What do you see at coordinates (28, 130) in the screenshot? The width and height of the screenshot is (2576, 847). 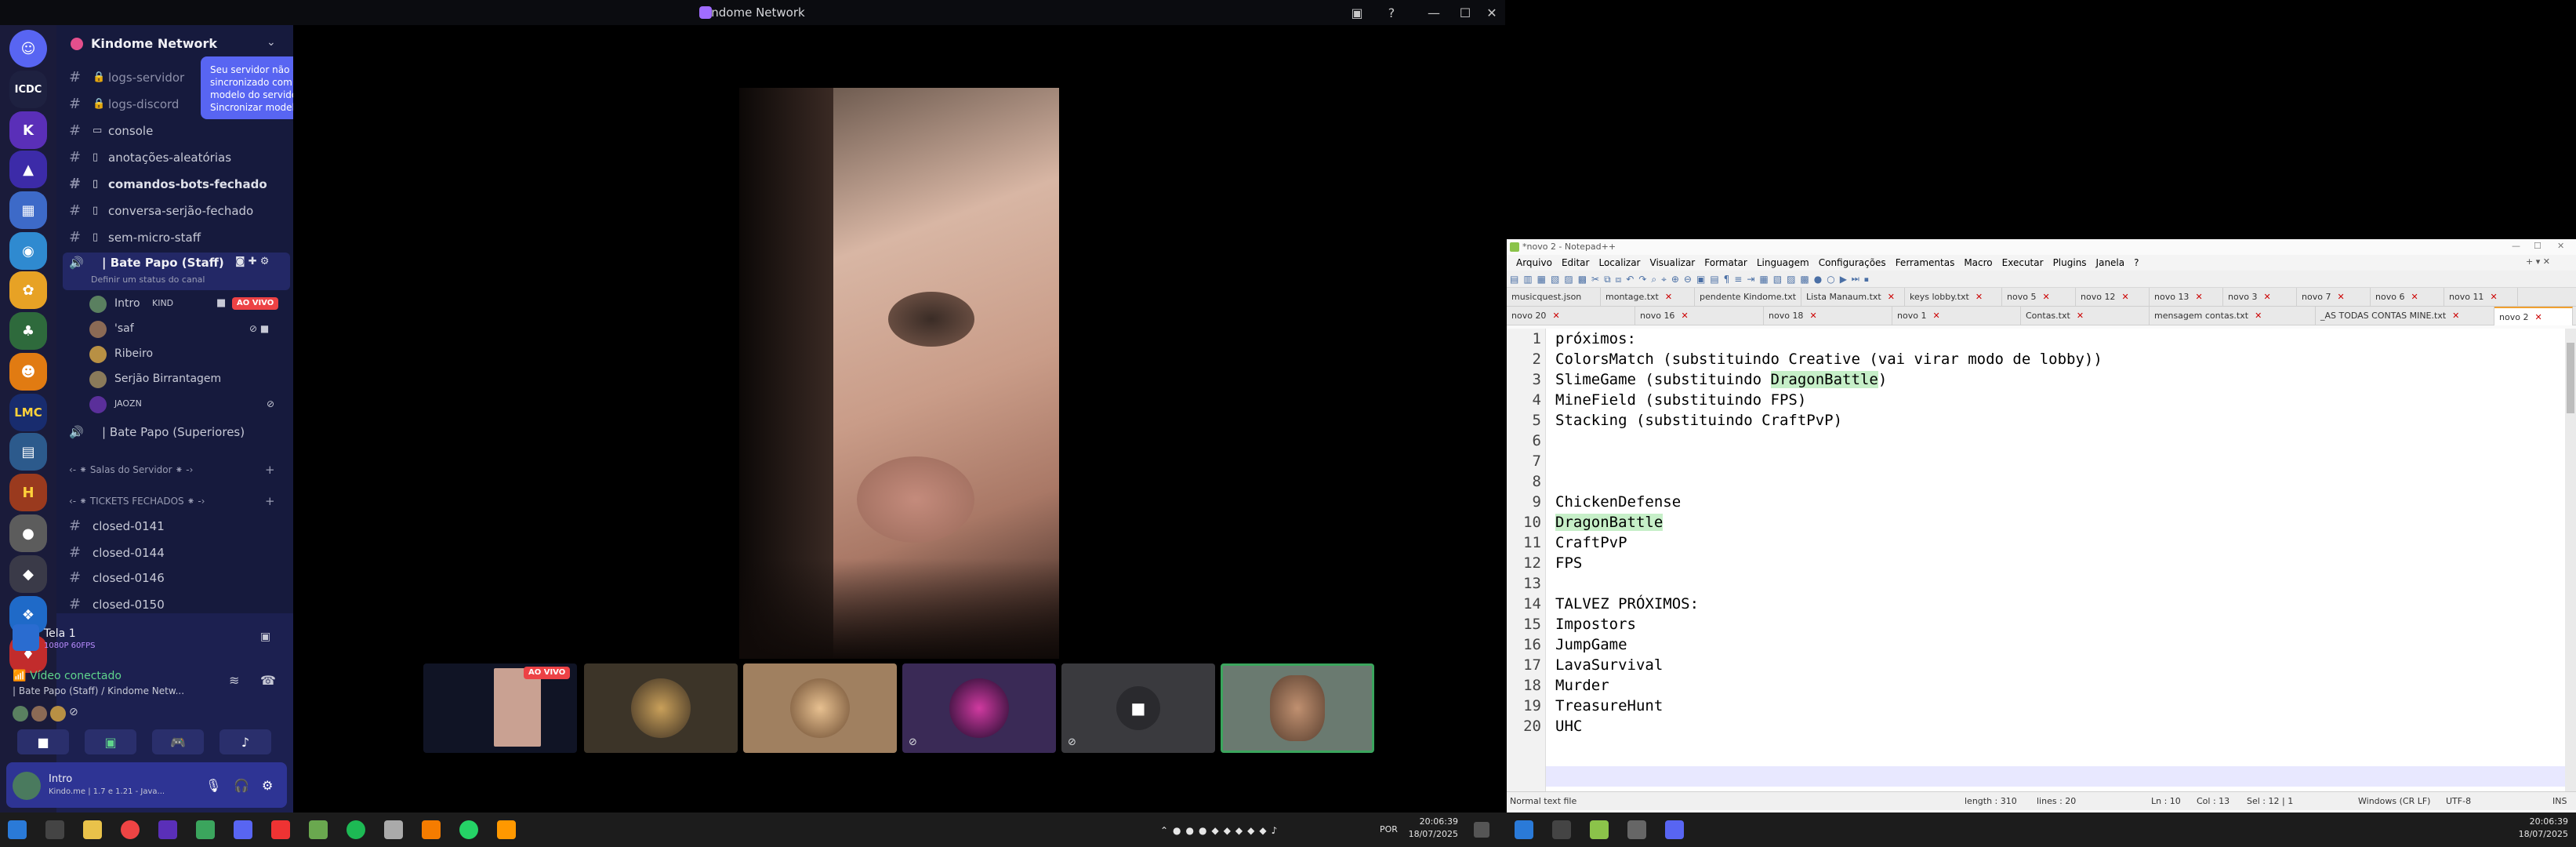 I see `server-icon-kindome: K` at bounding box center [28, 130].